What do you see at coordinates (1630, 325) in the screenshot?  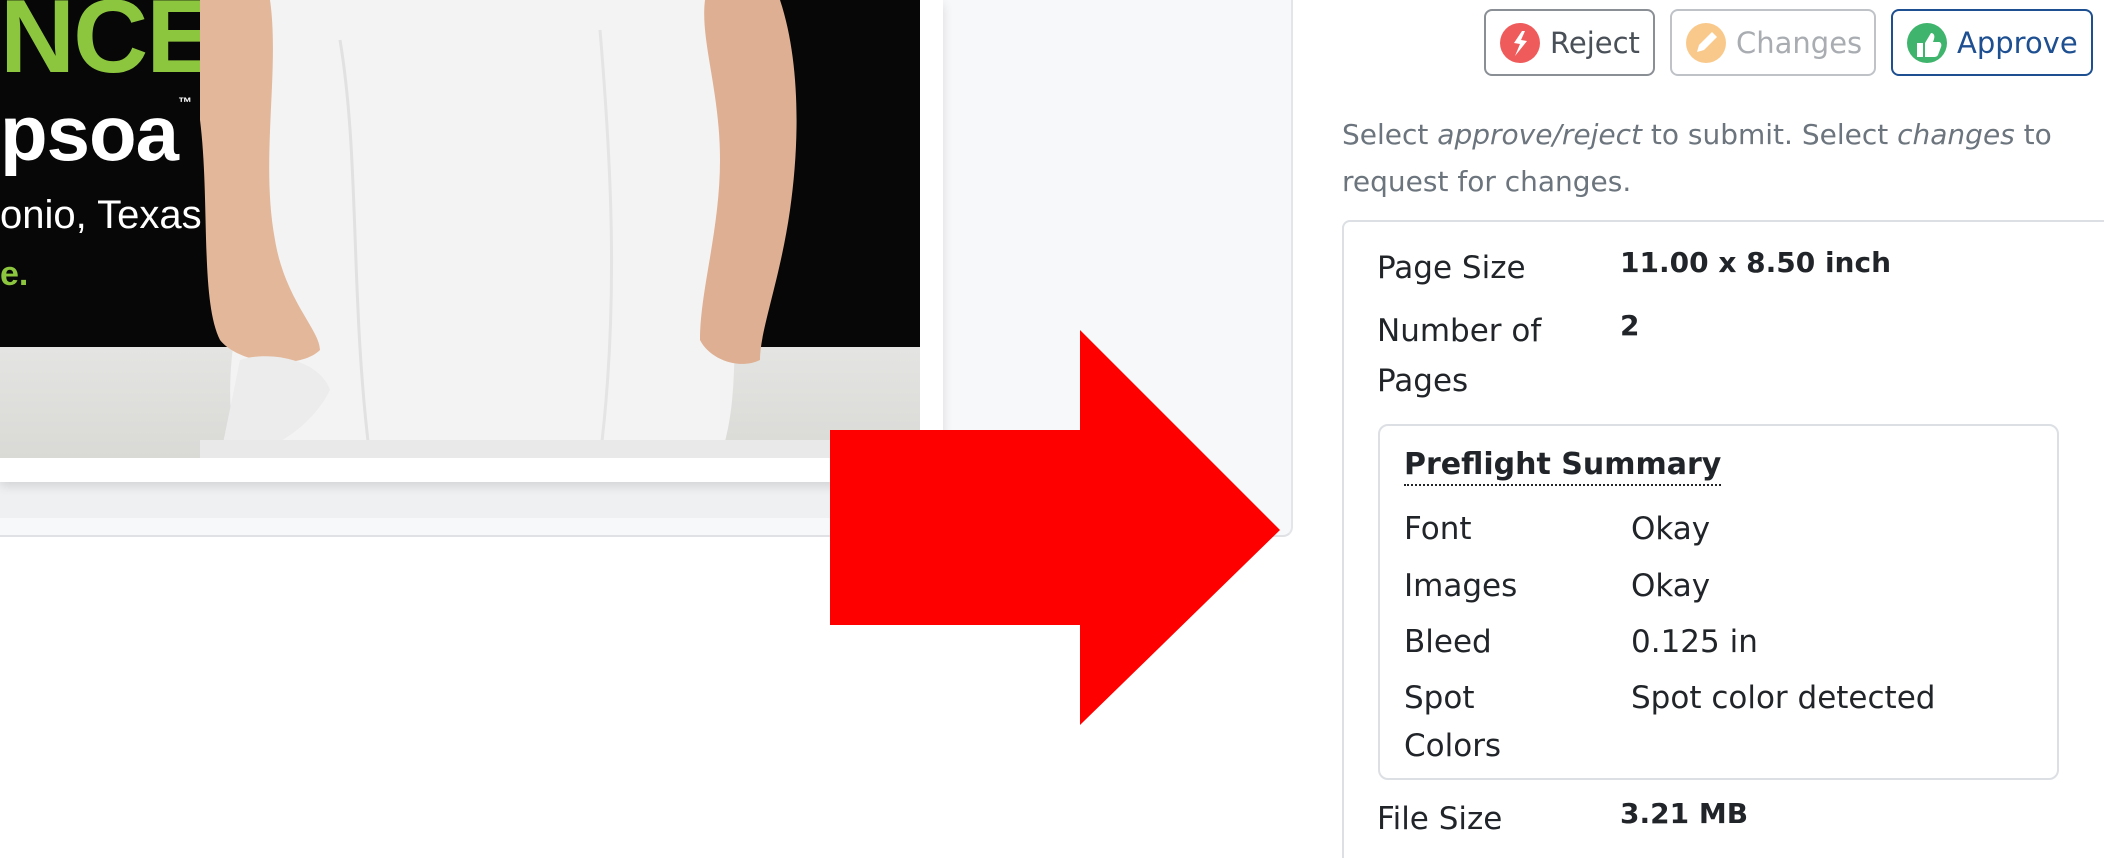 I see `page-count-value: 2` at bounding box center [1630, 325].